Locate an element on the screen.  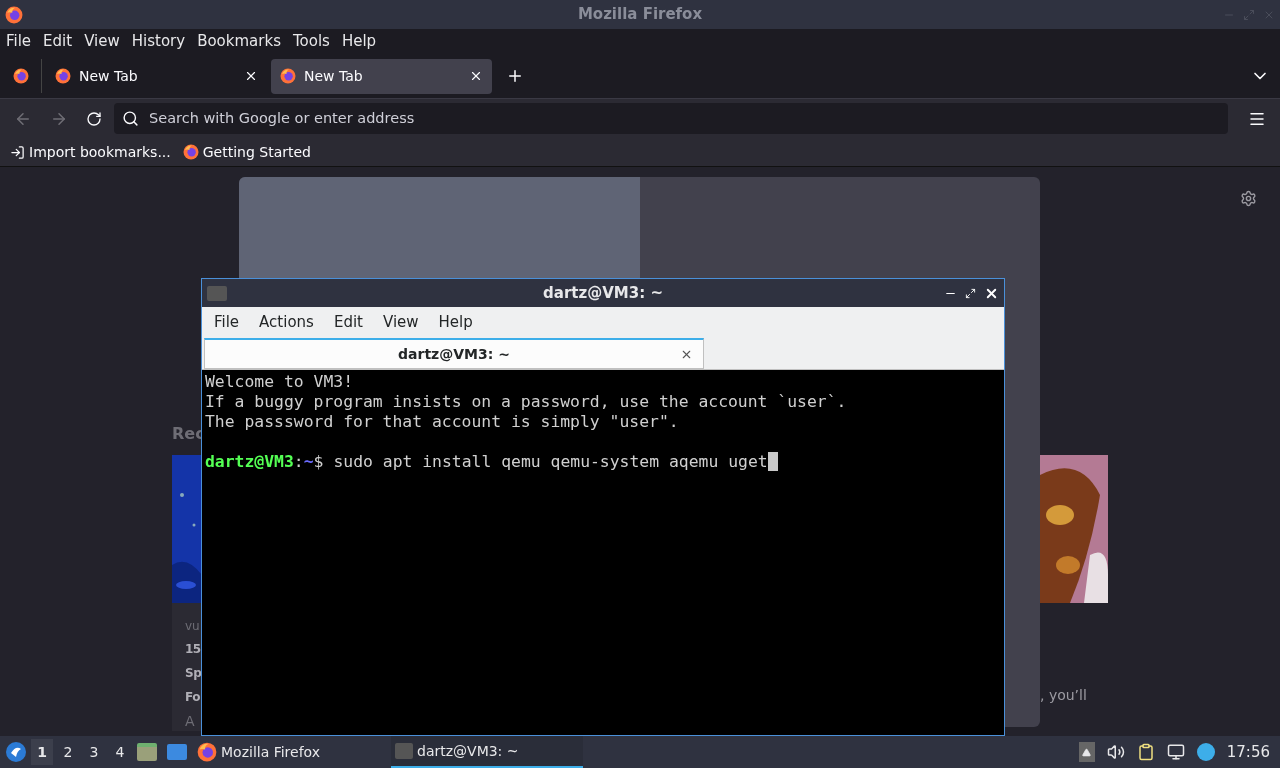
eject-icon is located at coordinates (1086, 752).